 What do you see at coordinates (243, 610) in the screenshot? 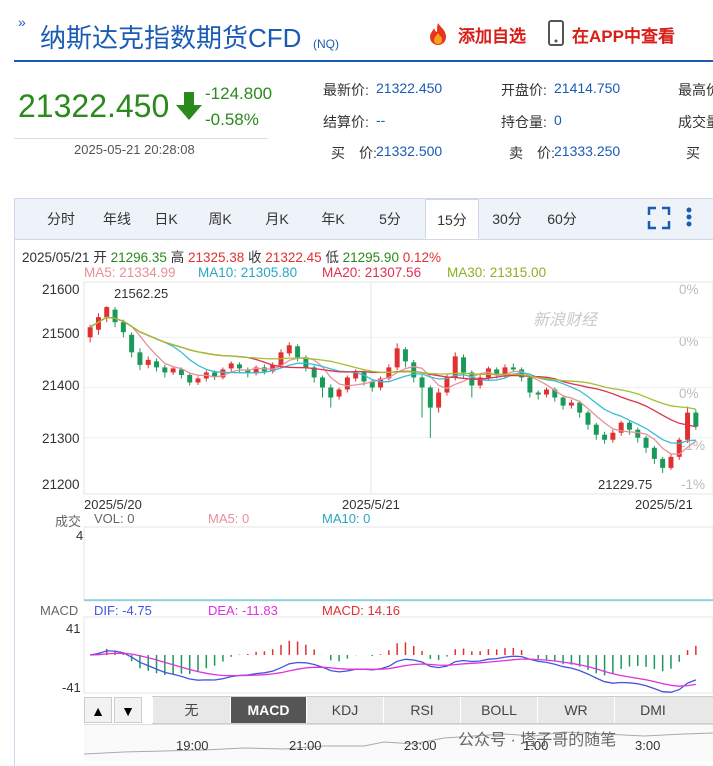
I see `macd-dea-legend: DEA: -11.83` at bounding box center [243, 610].